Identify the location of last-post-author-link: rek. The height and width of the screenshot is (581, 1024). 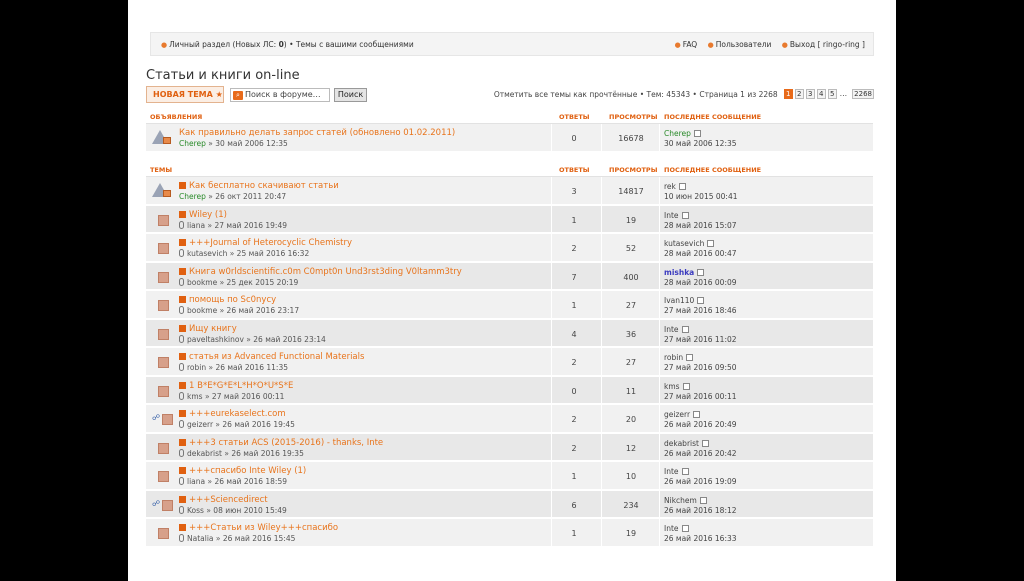
(670, 186).